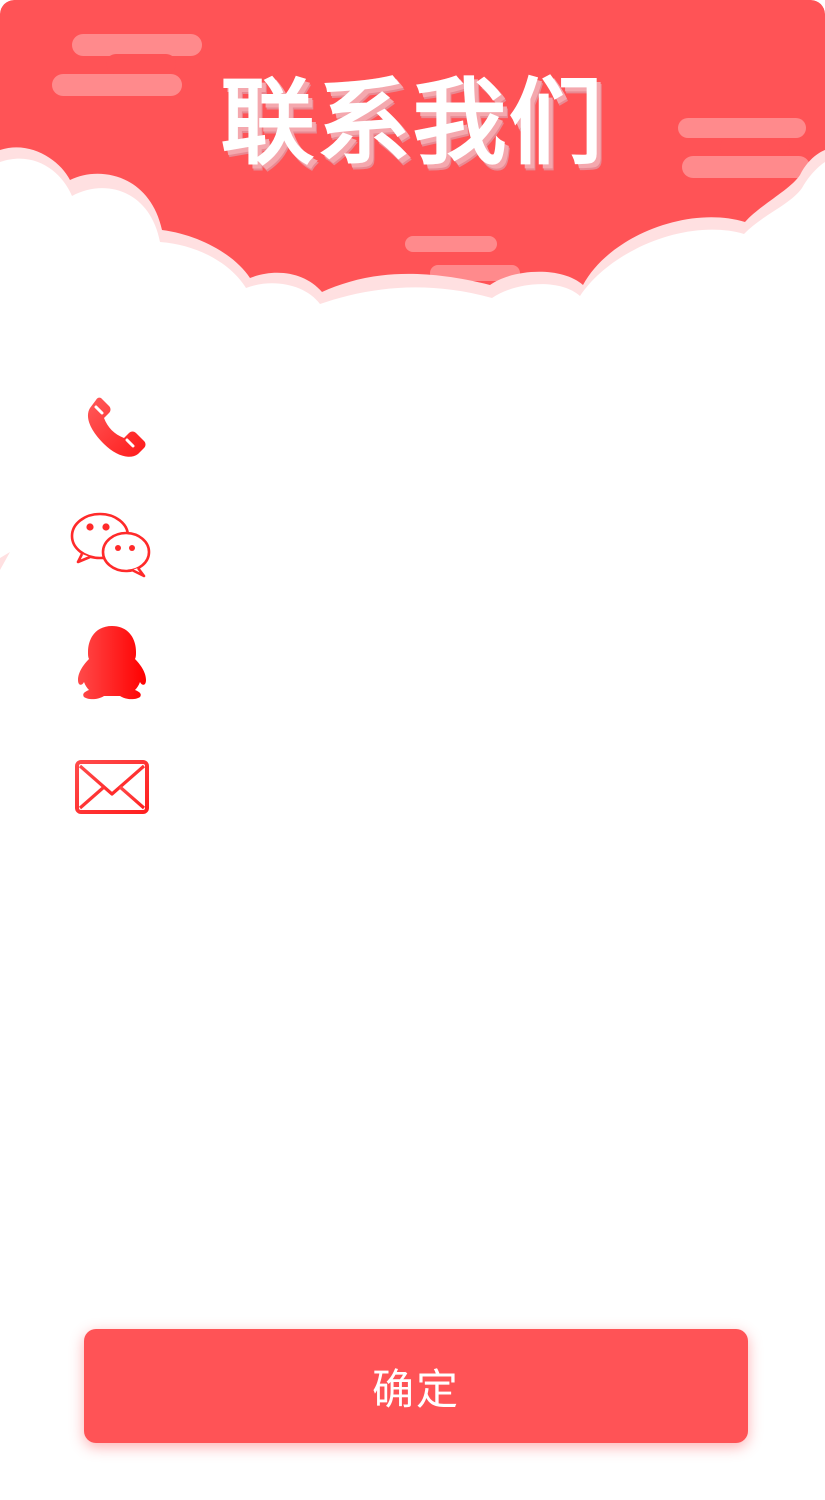 This screenshot has height=1500, width=825. What do you see at coordinates (112, 430) in the screenshot?
I see `phone-icon` at bounding box center [112, 430].